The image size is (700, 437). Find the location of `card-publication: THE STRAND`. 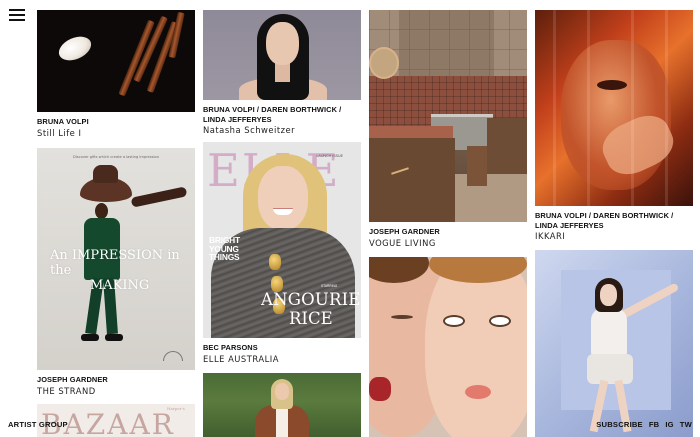

card-publication: THE STRAND is located at coordinates (66, 390).